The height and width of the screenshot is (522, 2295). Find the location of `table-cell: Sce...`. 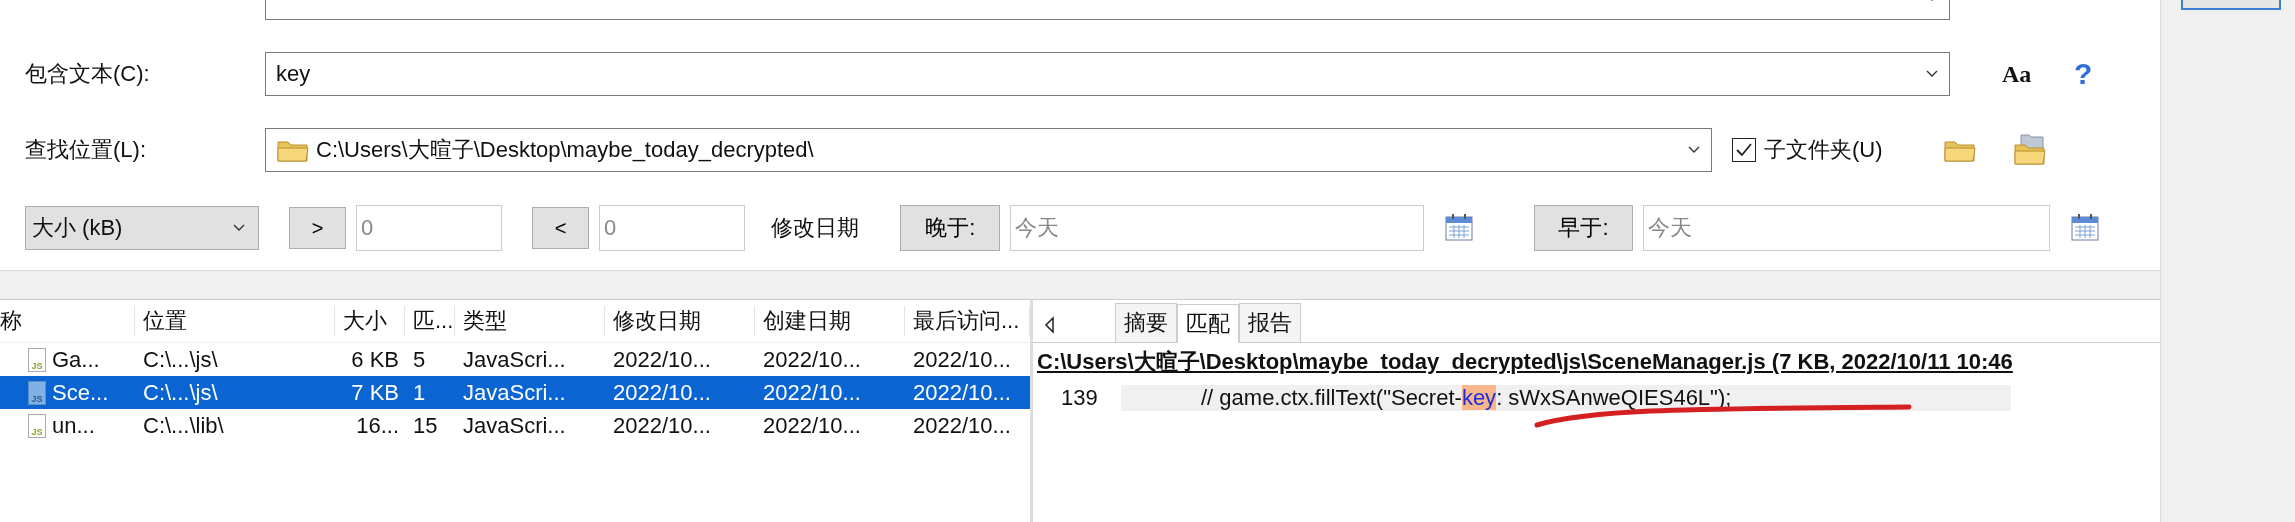

table-cell: Sce... is located at coordinates (80, 392).